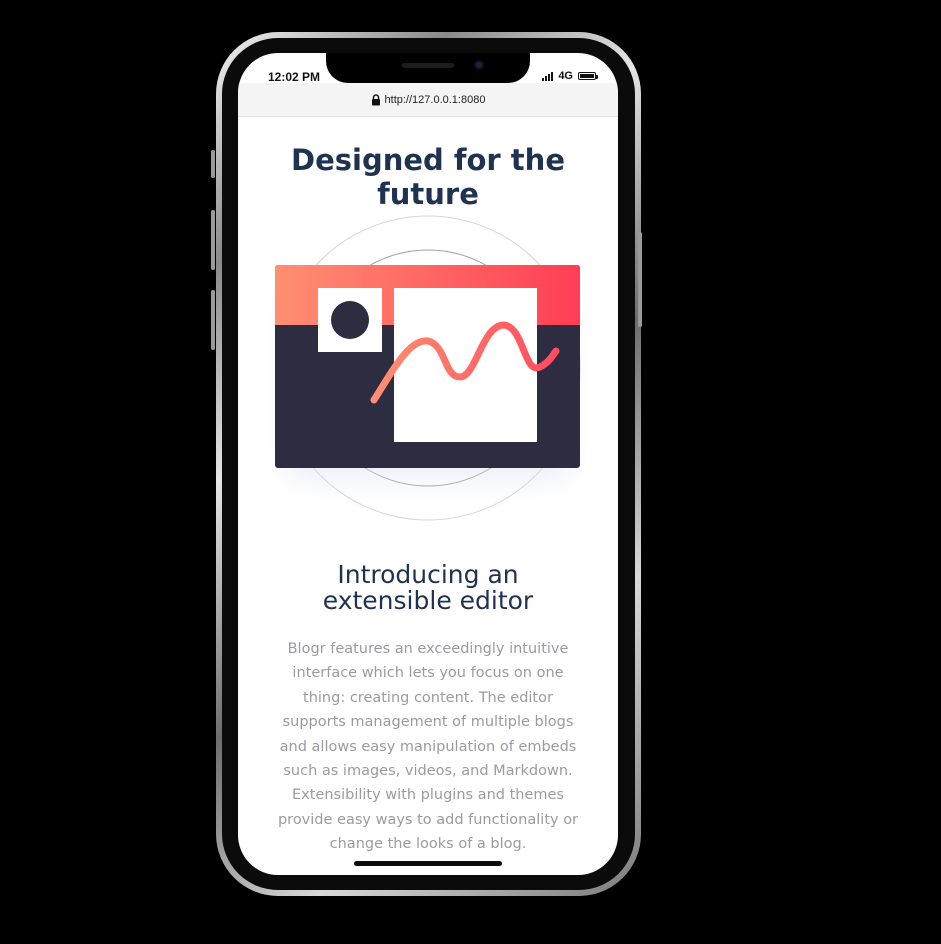 This screenshot has width=941, height=944. I want to click on speaker, so click(428, 65).